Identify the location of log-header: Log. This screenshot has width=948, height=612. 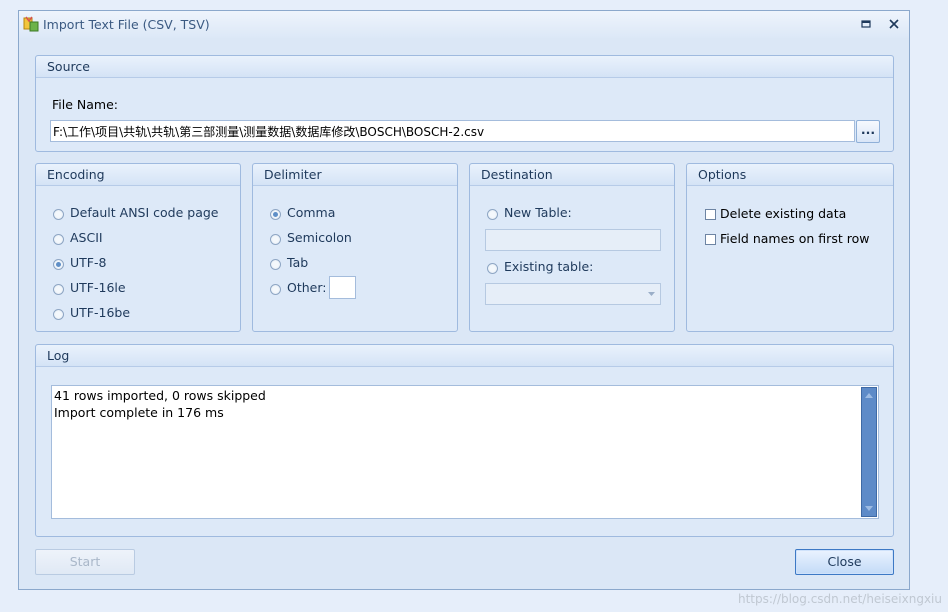
(464, 356).